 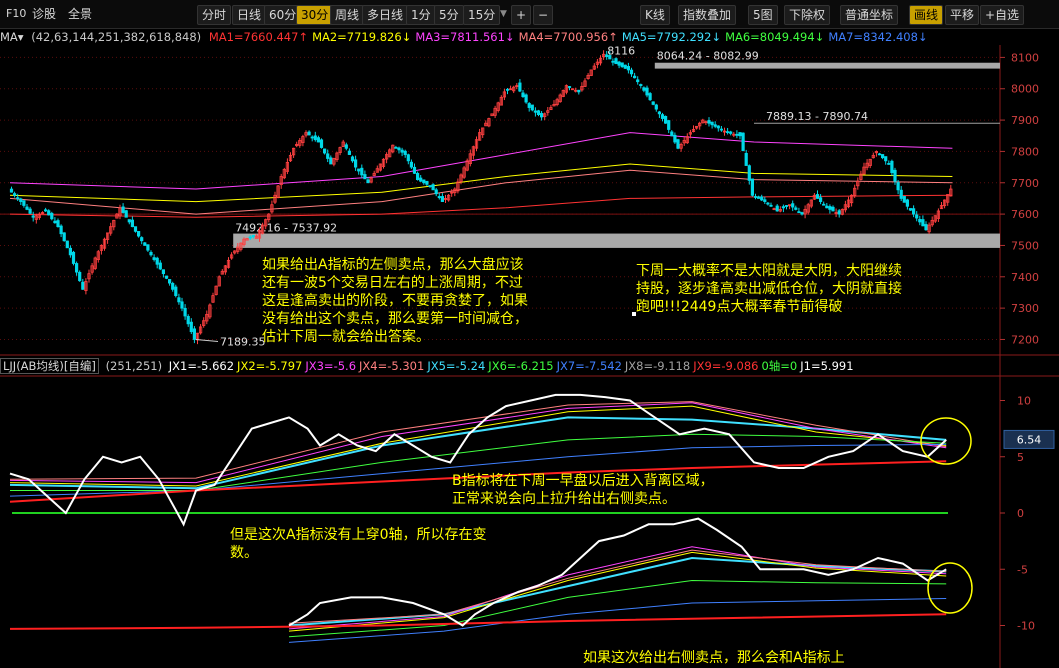 What do you see at coordinates (1022, 569) in the screenshot?
I see `indicator-tick-label: -5` at bounding box center [1022, 569].